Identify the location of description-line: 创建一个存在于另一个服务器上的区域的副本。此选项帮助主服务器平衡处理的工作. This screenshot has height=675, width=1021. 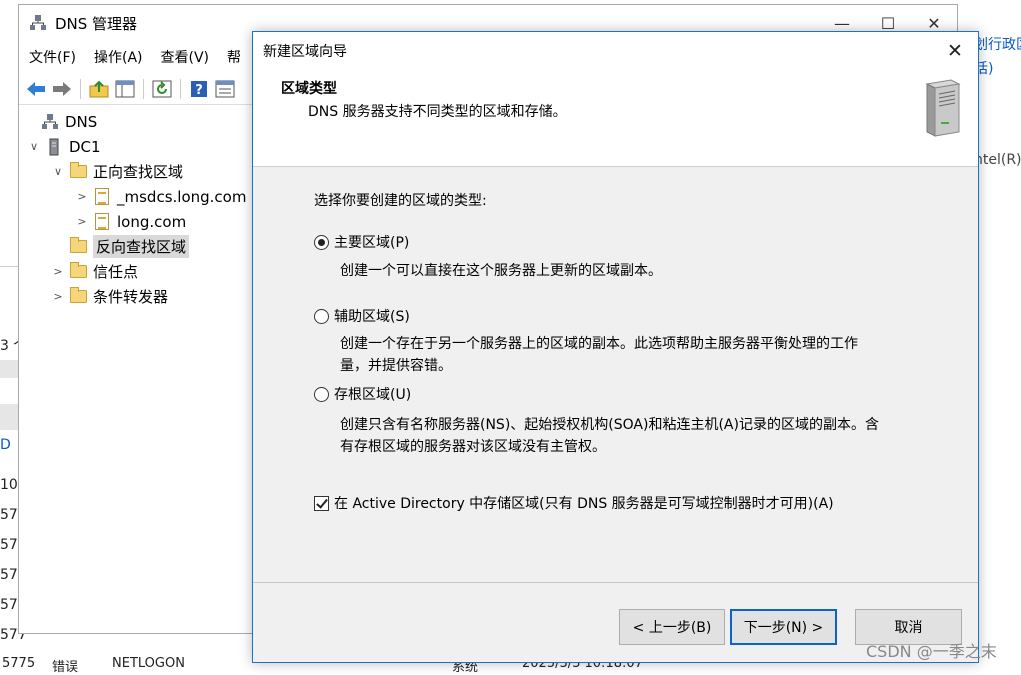
(599, 344).